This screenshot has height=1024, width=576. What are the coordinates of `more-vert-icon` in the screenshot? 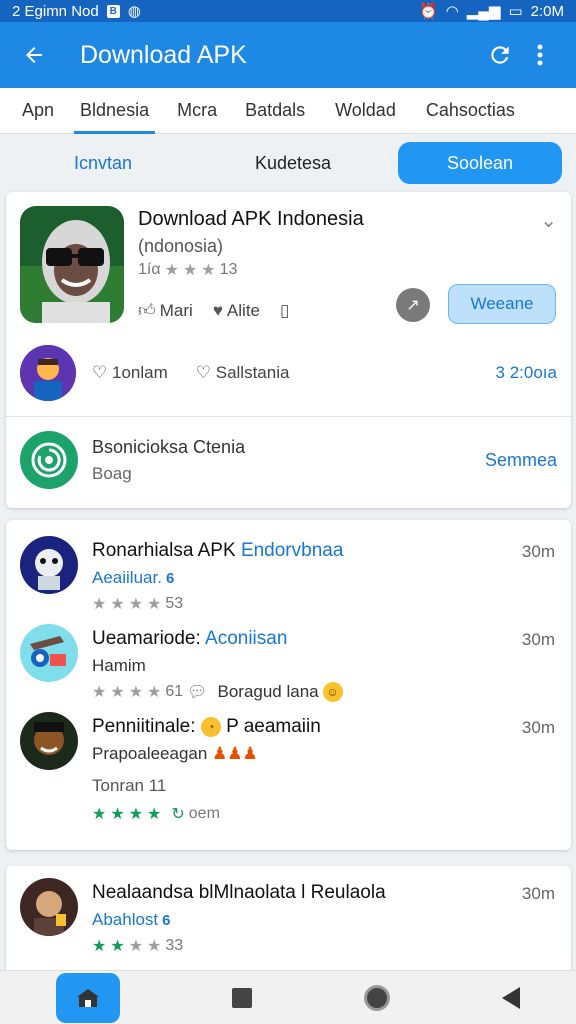 It's located at (540, 55).